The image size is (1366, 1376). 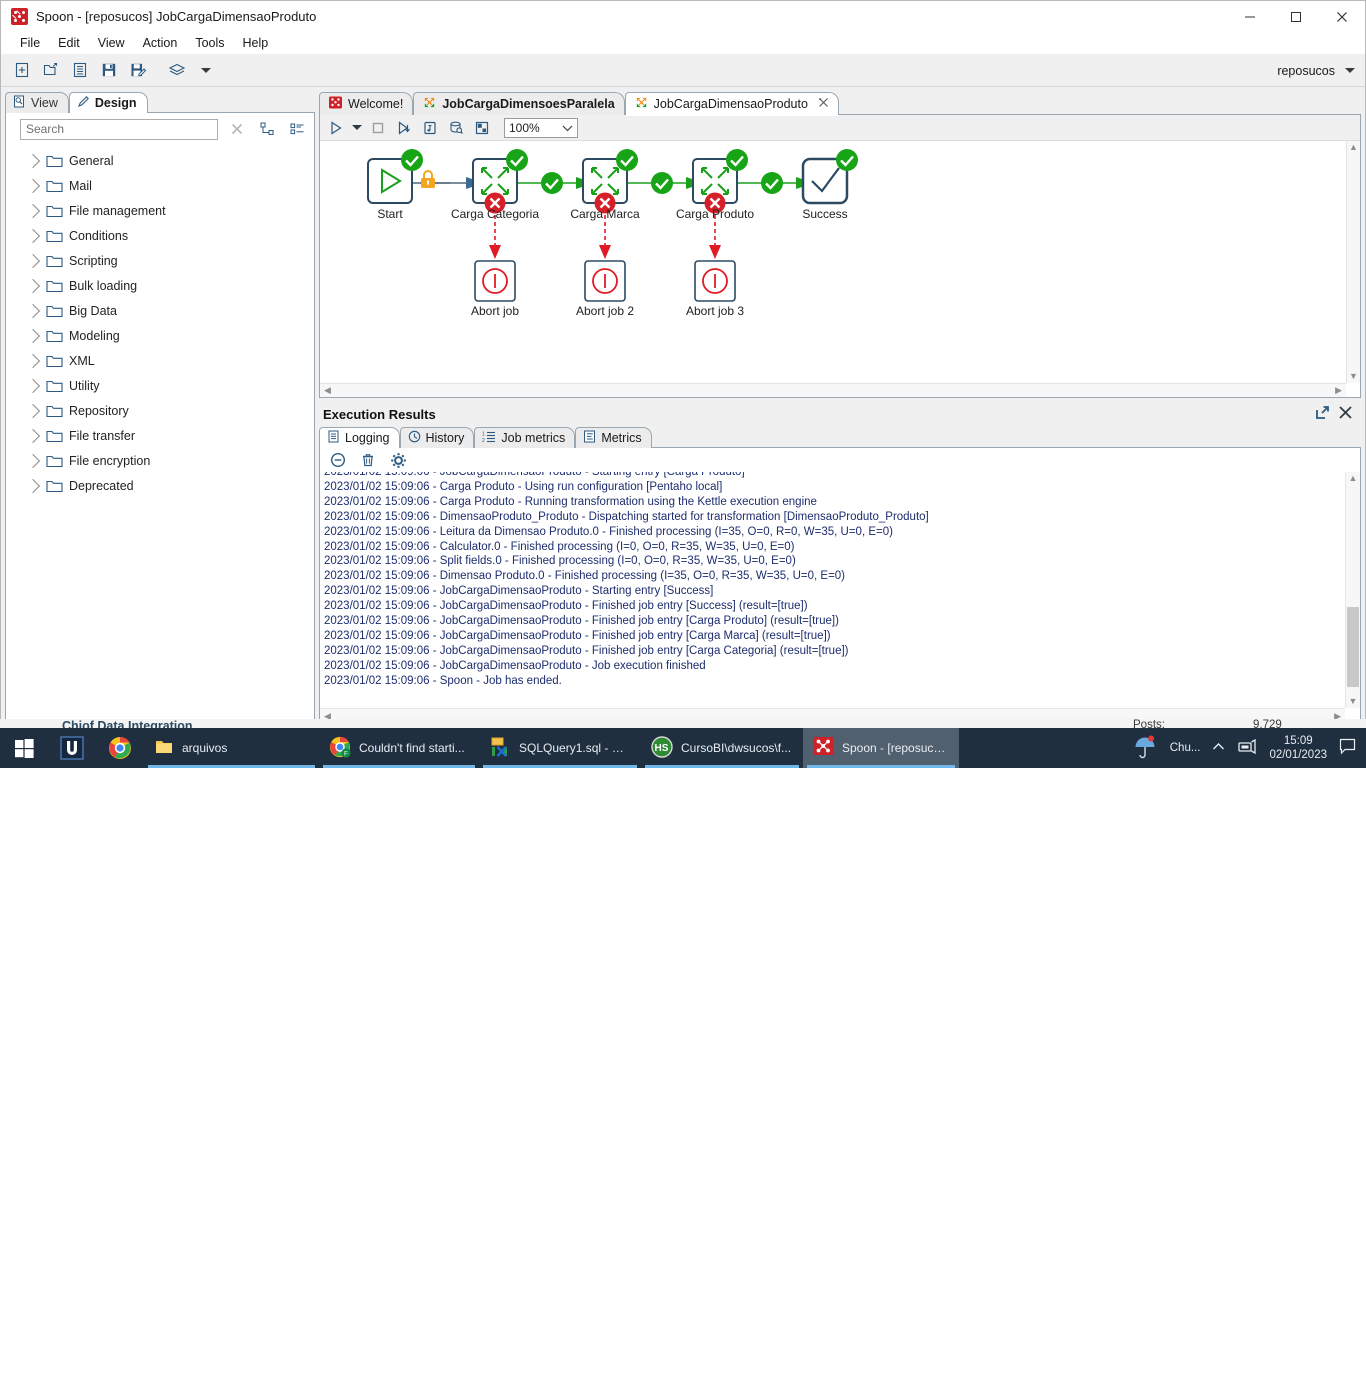 I want to click on sidebar-item-mail: Mail, so click(x=160, y=185).